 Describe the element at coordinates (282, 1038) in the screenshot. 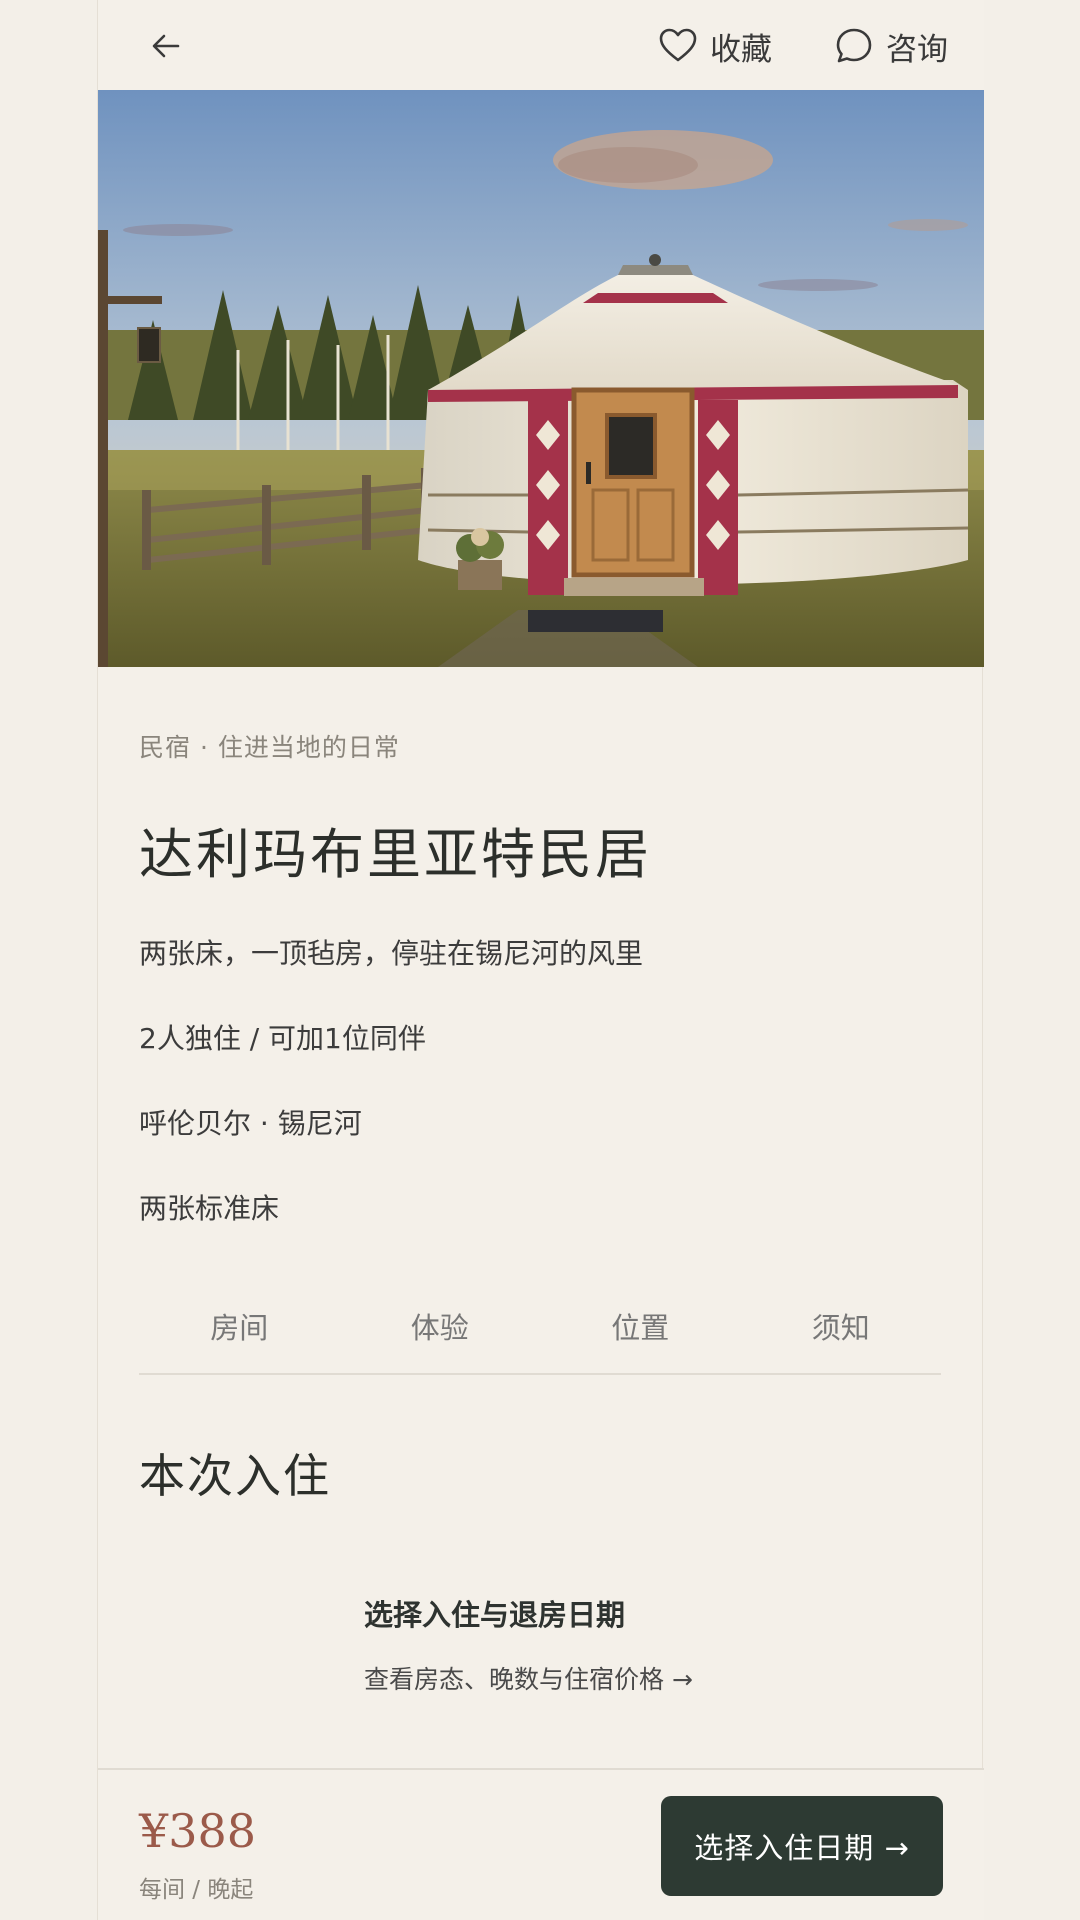

I see `listing-capacity: 2人独住 / 可加1位同伴` at that location.